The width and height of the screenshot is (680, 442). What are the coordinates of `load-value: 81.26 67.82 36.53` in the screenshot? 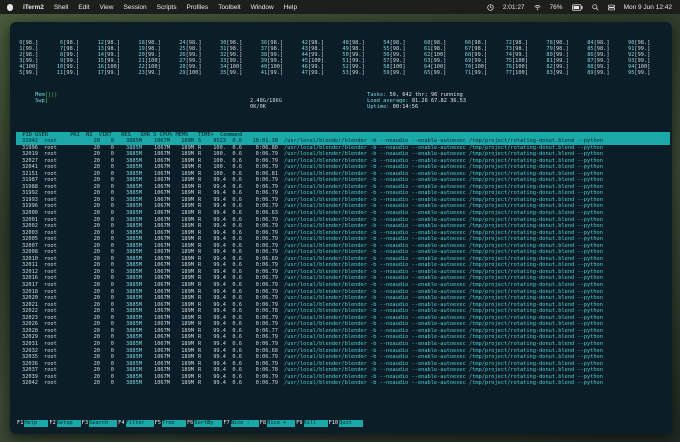 It's located at (439, 101).